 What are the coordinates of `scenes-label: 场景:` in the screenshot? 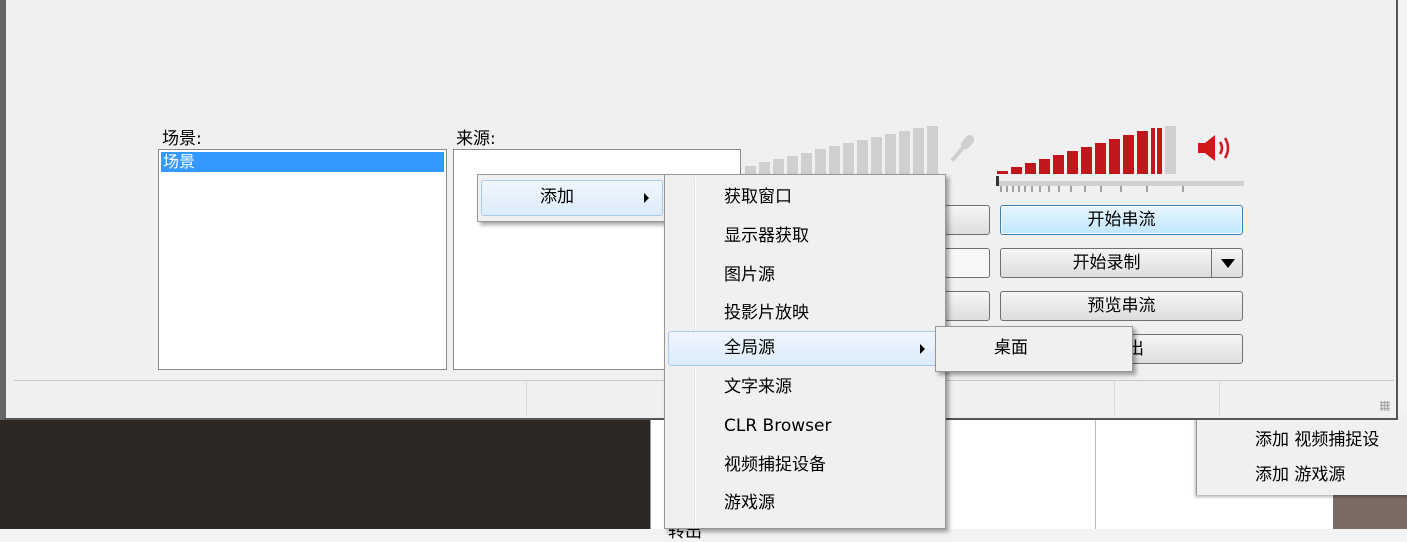 It's located at (182, 139).